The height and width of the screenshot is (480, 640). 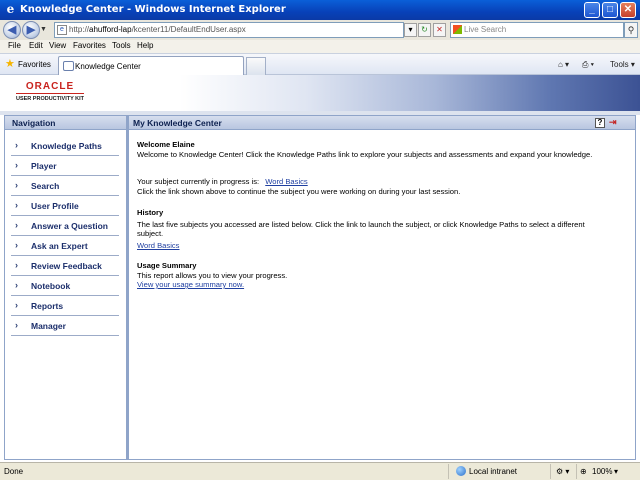 I want to click on nav-item-manager: › Manager, so click(x=65, y=326).